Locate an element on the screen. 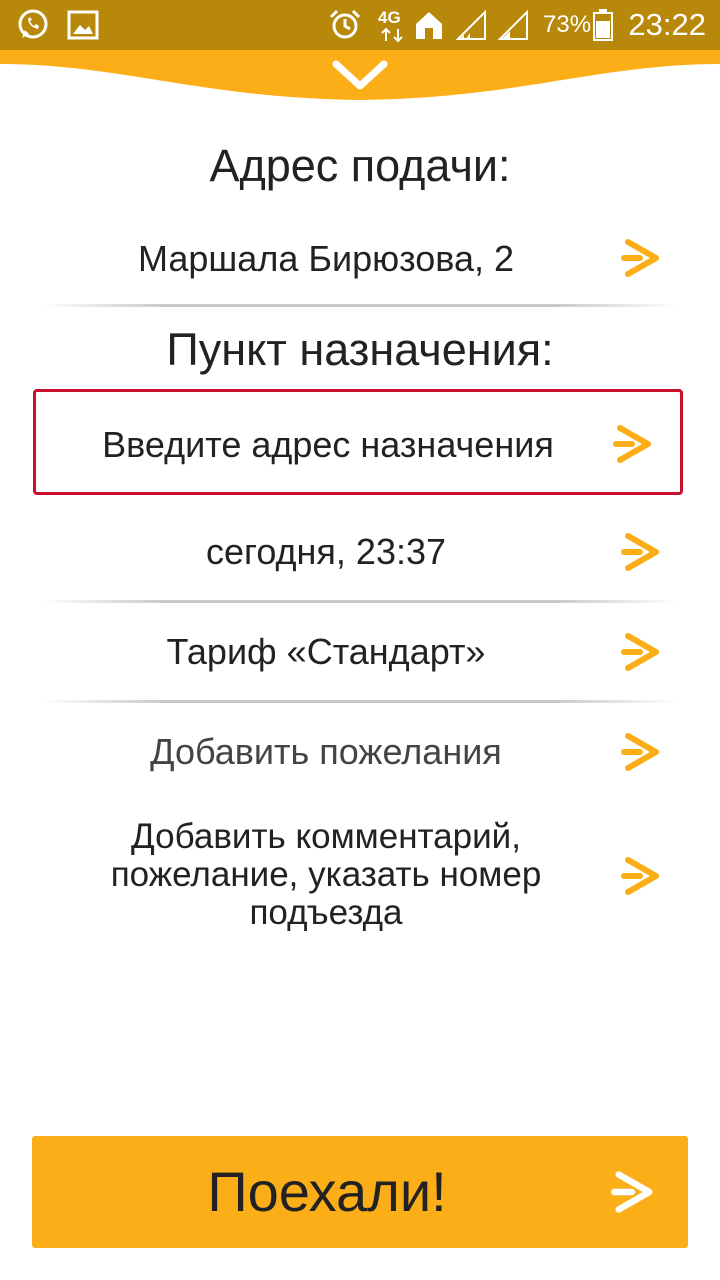 This screenshot has height=1280, width=720. network-4g-icon: 4G is located at coordinates (389, 17).